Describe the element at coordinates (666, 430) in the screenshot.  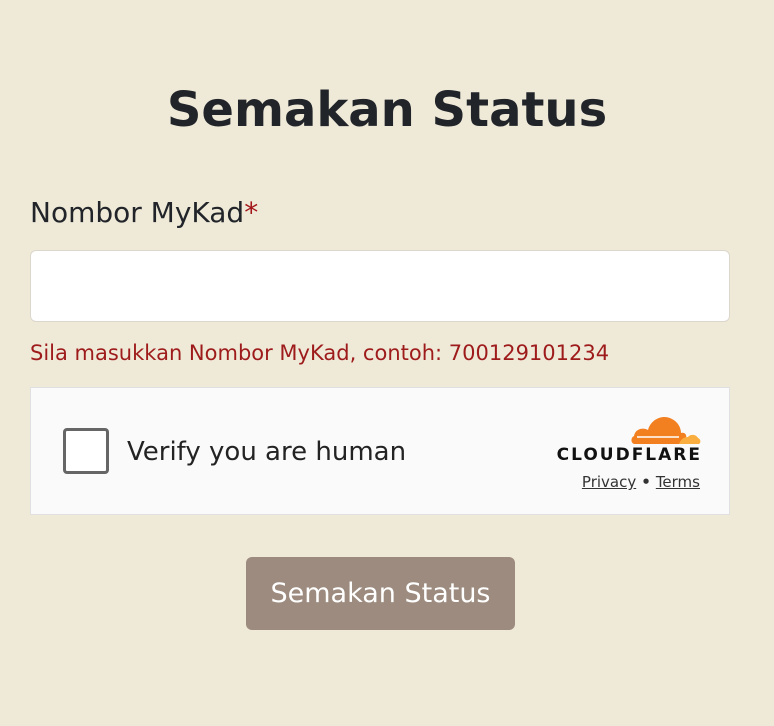
I see `cloudflare-cloud-icon` at that location.